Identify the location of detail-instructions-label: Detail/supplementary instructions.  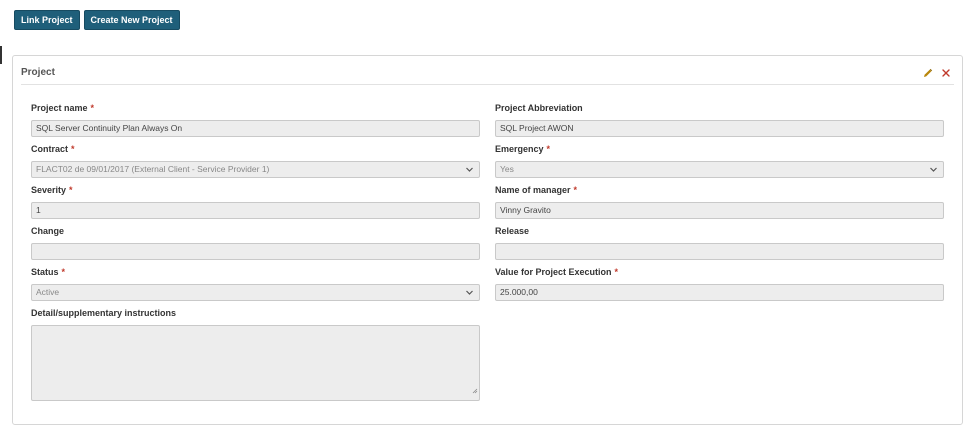
(104, 313).